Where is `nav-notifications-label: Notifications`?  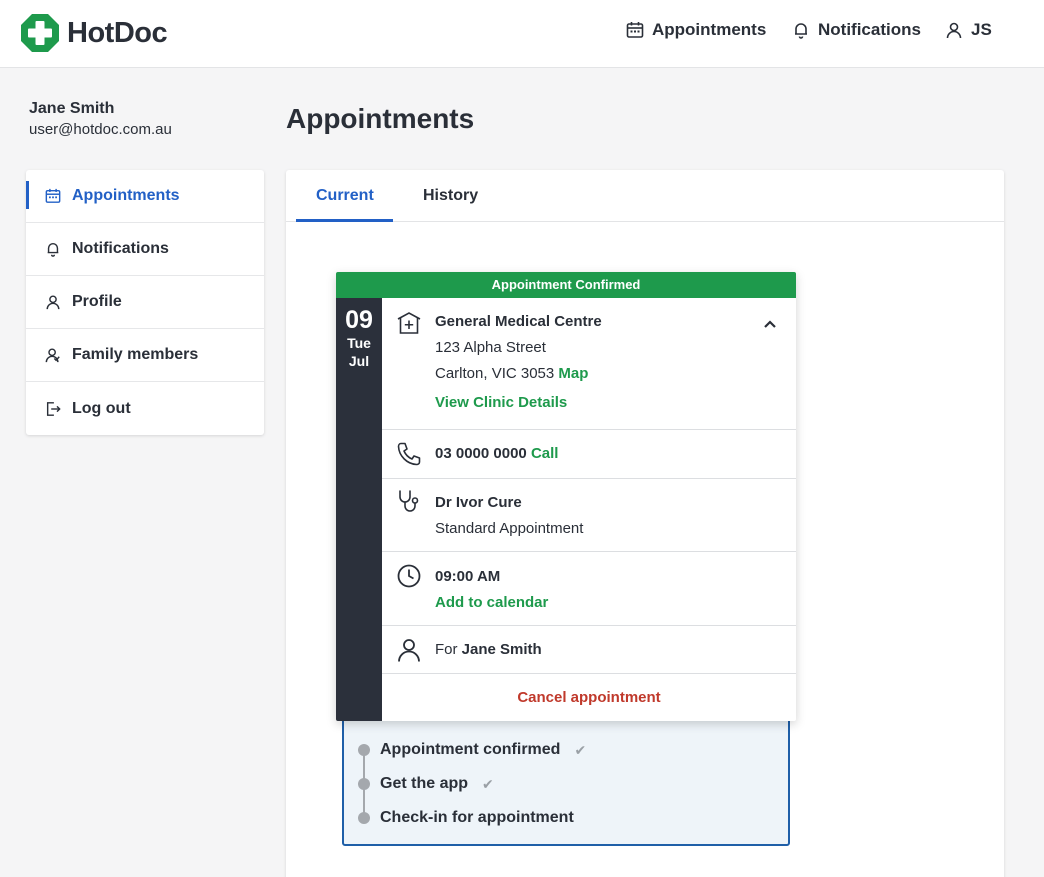 nav-notifications-label: Notifications is located at coordinates (869, 29).